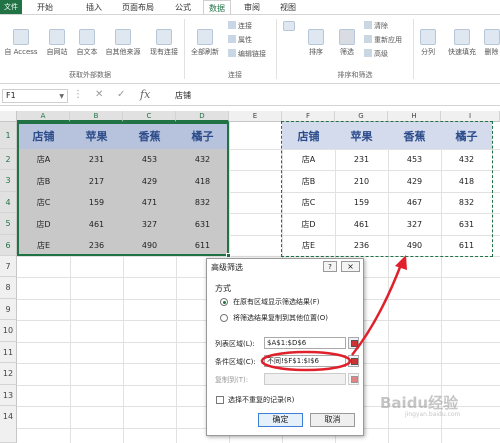  Describe the element at coordinates (306, 361) in the screenshot. I see `highlight-ellipse` at that location.